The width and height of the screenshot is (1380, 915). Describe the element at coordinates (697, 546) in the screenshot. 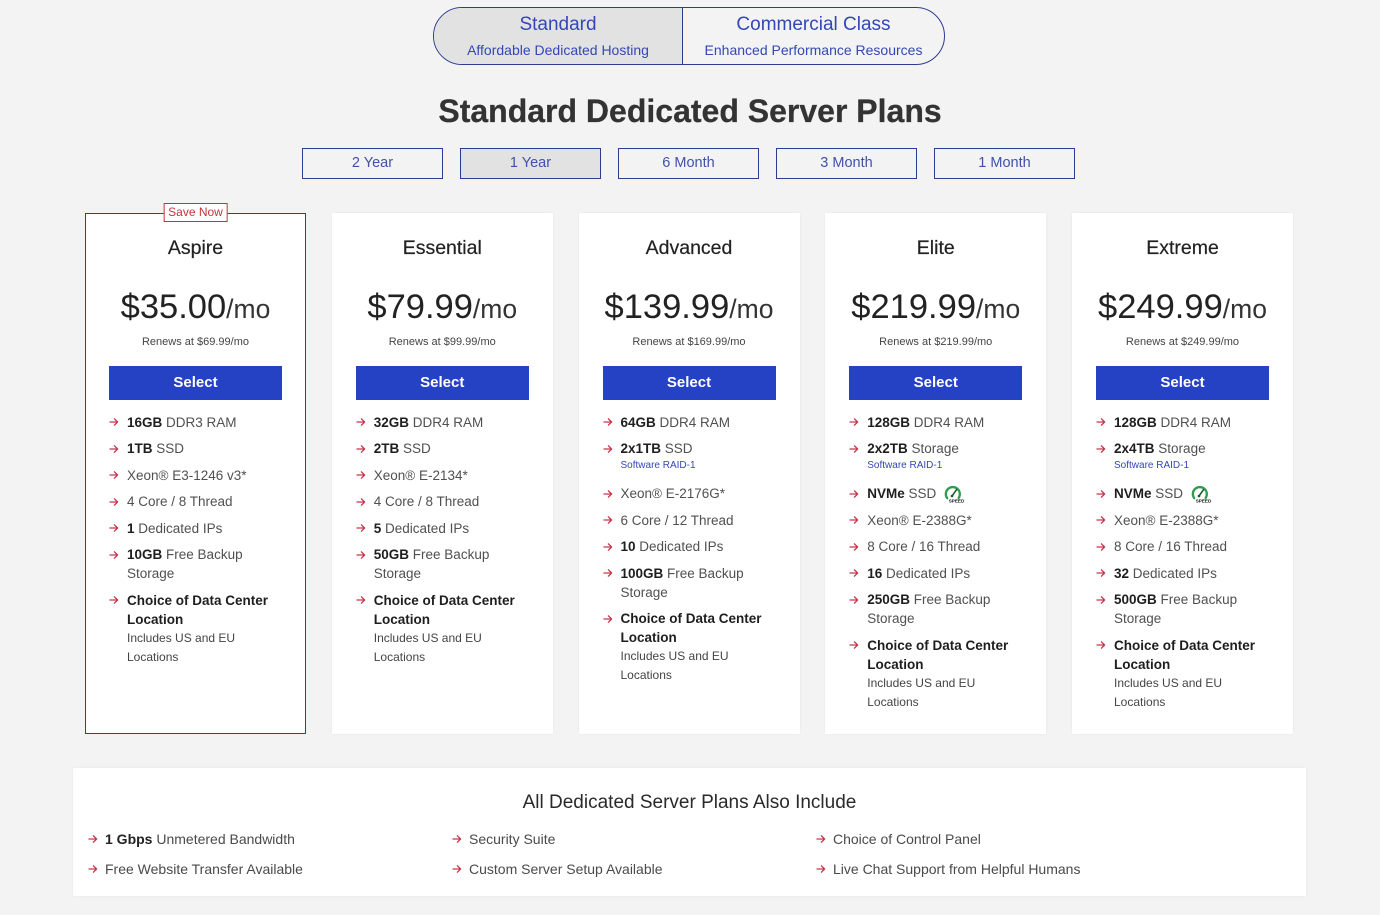

I see `feature-line: 10 Dedicated IPs` at that location.